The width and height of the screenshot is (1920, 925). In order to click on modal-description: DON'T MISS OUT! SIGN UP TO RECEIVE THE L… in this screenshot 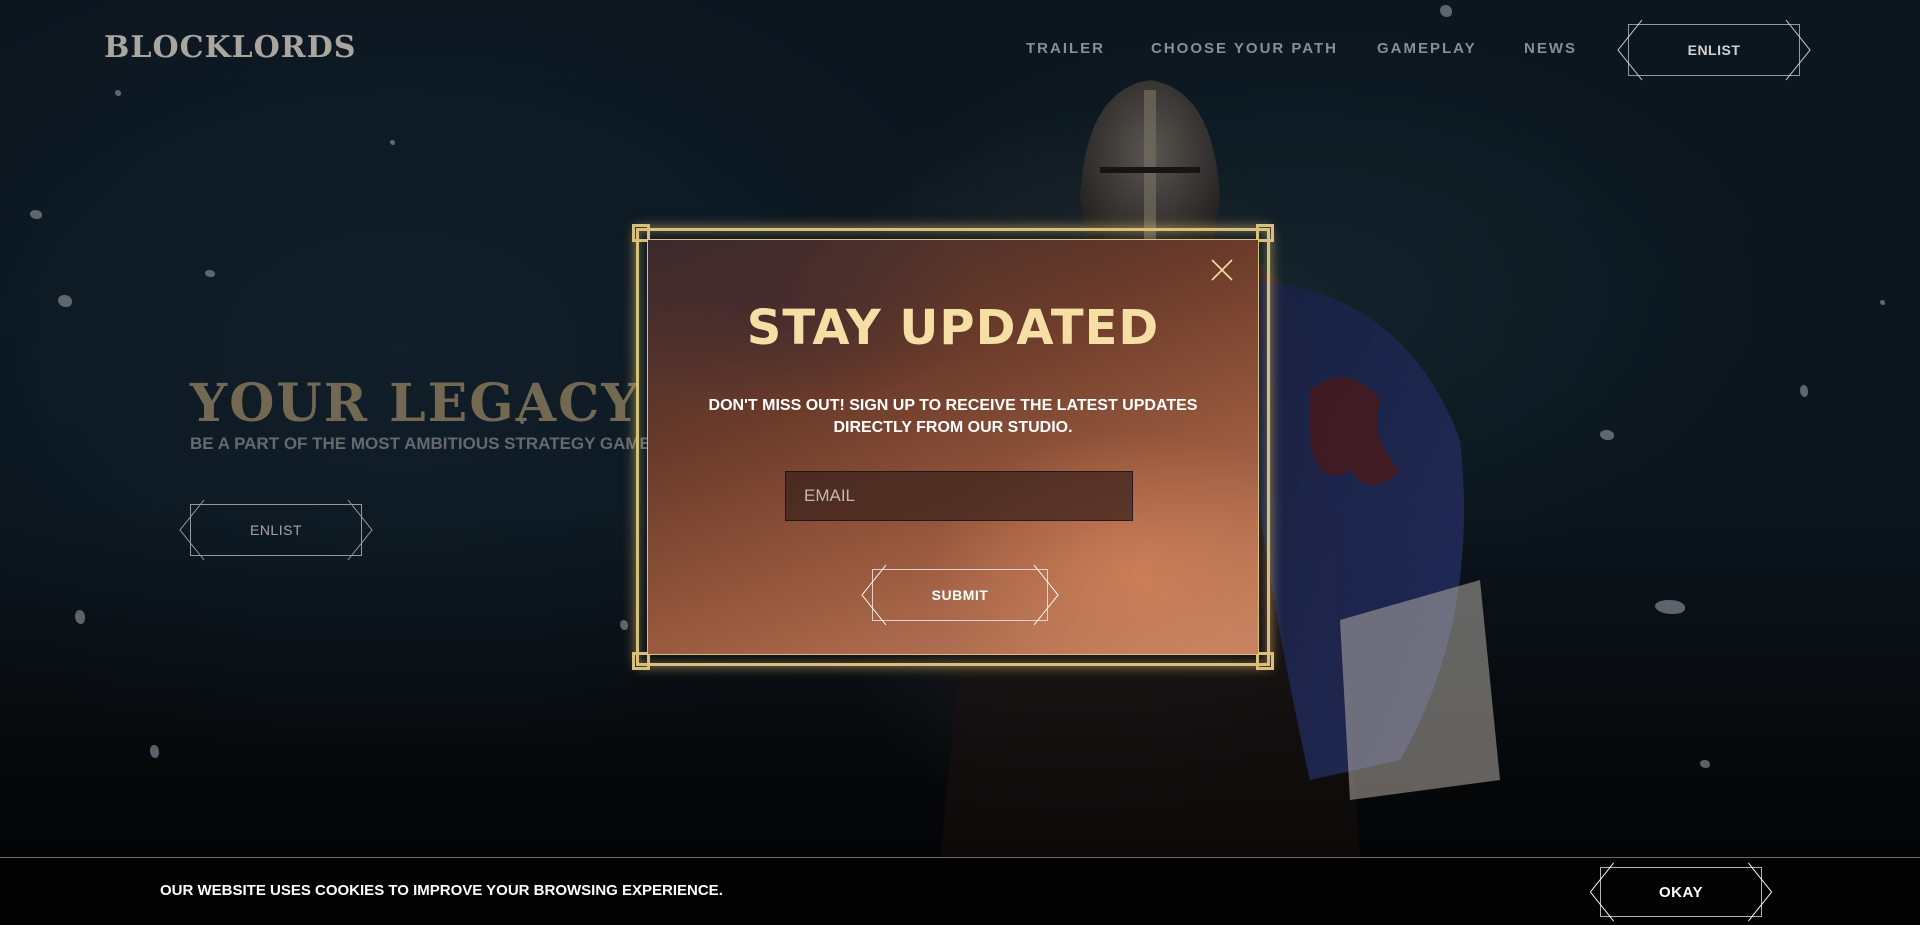, I will do `click(953, 417)`.